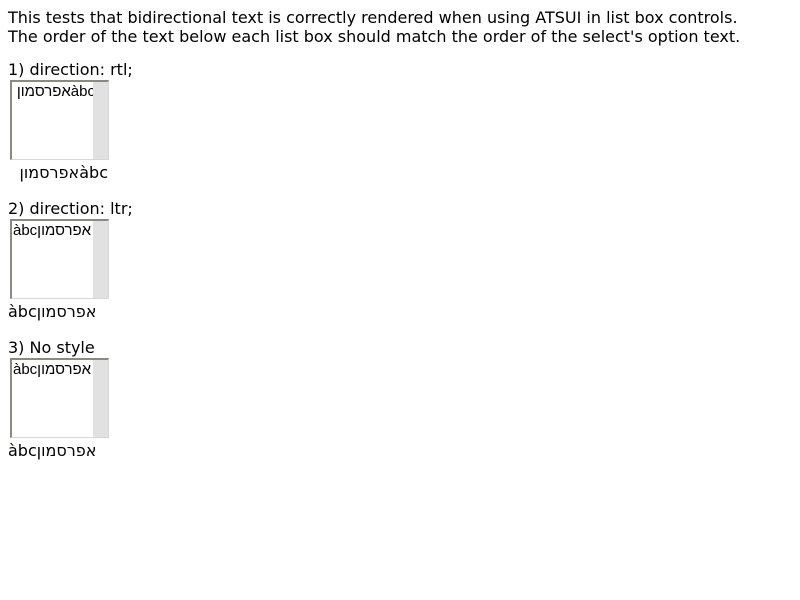  Describe the element at coordinates (54, 230) in the screenshot. I see `listbox-ltr-option: àbcןומסרפא` at that location.